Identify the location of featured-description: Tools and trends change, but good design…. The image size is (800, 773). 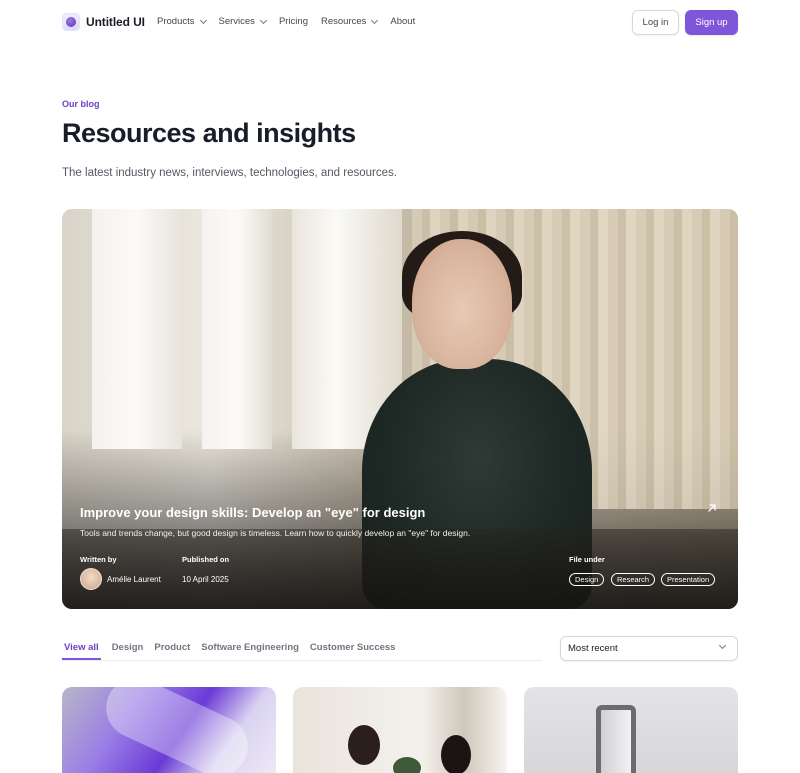
(275, 533).